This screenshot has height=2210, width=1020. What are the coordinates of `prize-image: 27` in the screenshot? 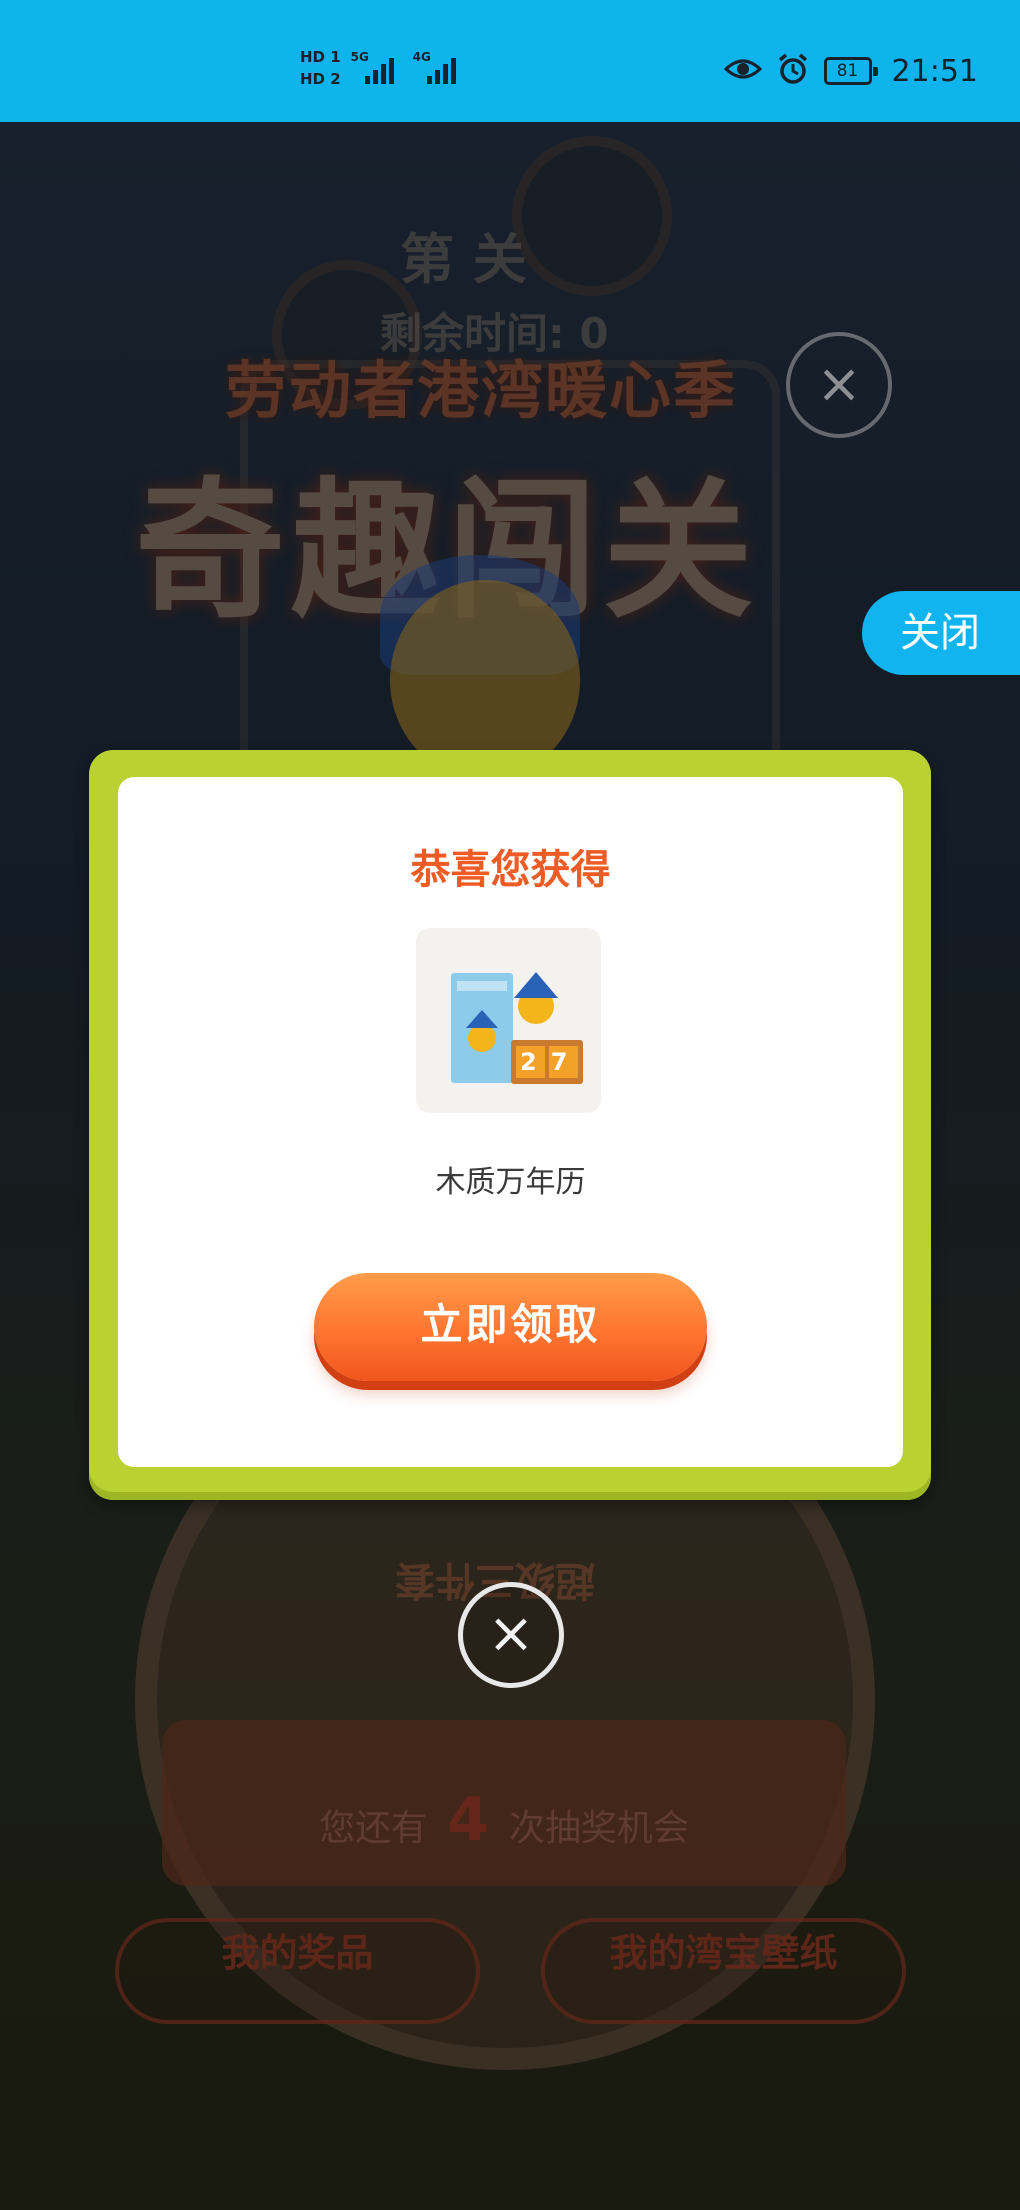 It's located at (508, 1020).